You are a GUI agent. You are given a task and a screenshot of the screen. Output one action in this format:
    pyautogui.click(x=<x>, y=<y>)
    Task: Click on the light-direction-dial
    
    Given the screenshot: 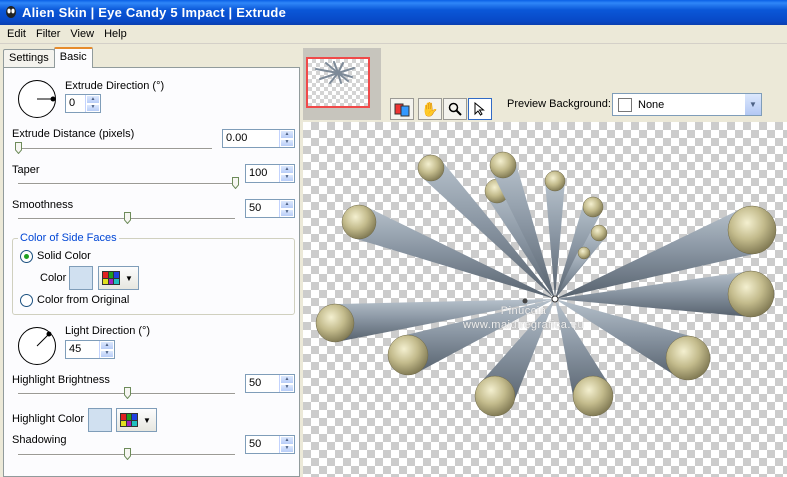 What is the action you would take?
    pyautogui.click(x=37, y=346)
    